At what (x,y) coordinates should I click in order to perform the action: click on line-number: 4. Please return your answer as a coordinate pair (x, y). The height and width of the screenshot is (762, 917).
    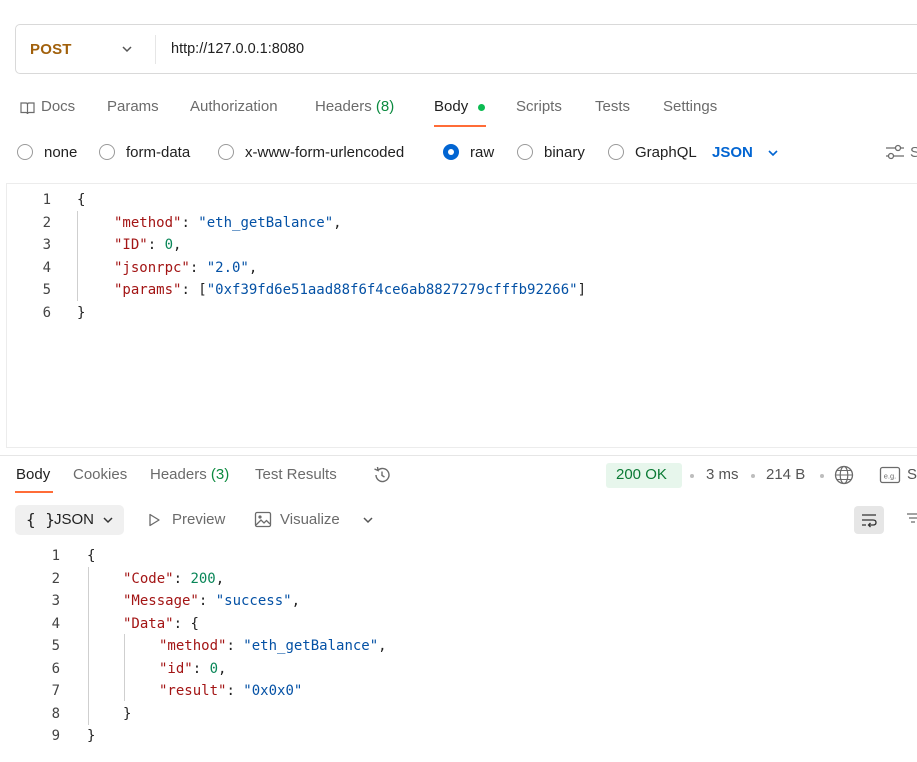
    Looking at the image, I should click on (46, 268).